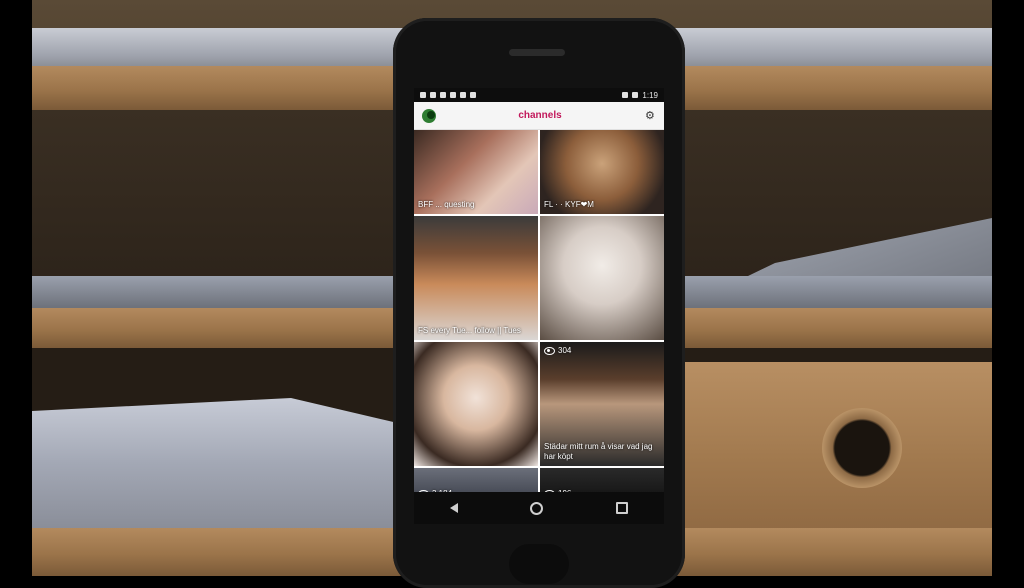  I want to click on tile-caption: FL · · KYF❤M, so click(569, 204).